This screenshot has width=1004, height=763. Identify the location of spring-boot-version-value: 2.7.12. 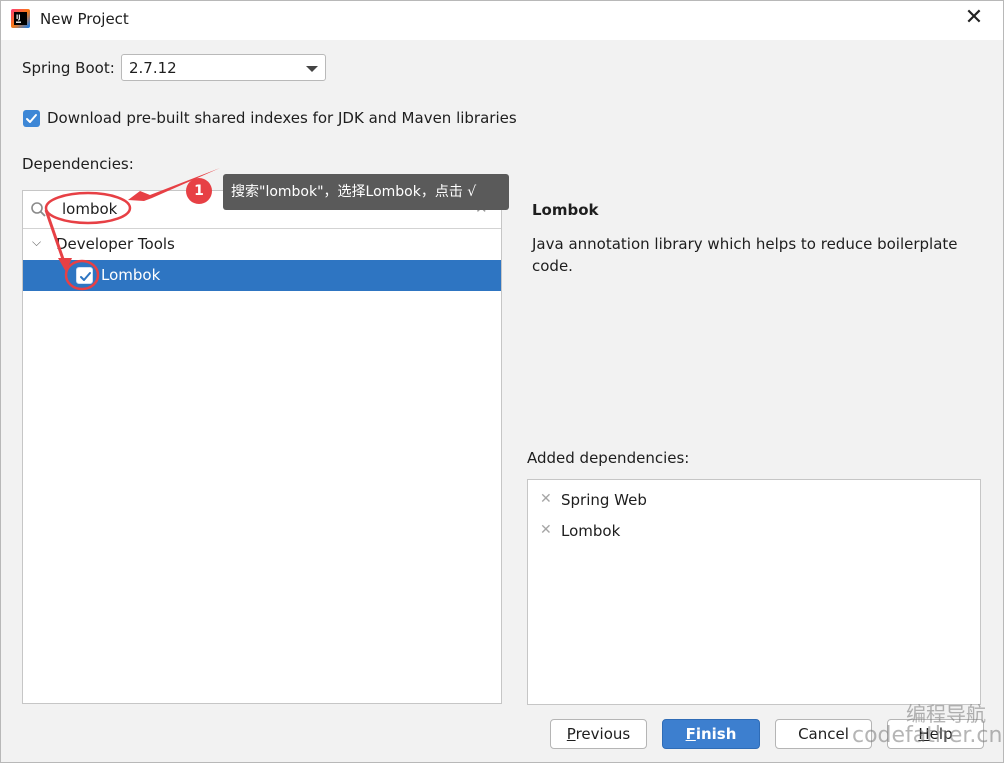
(153, 68).